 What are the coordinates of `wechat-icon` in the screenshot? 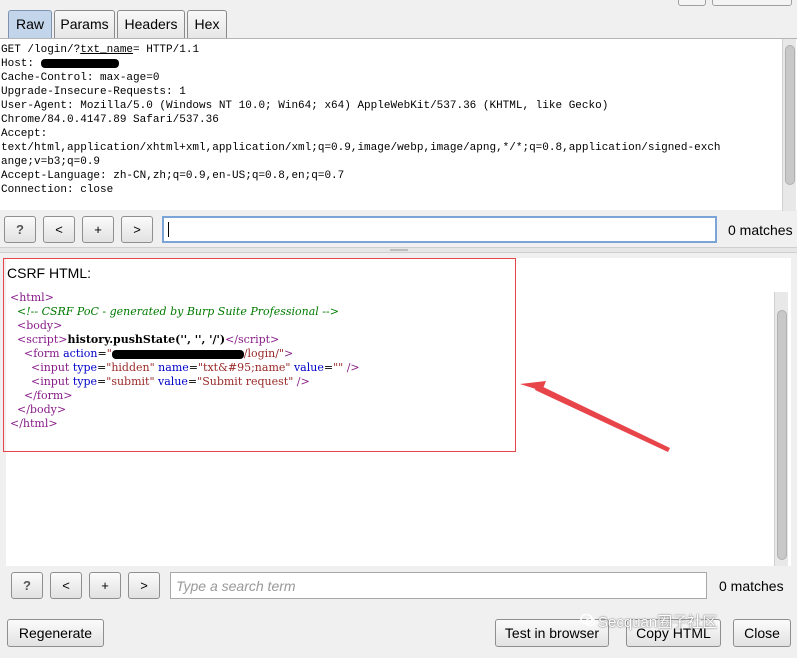 It's located at (588, 620).